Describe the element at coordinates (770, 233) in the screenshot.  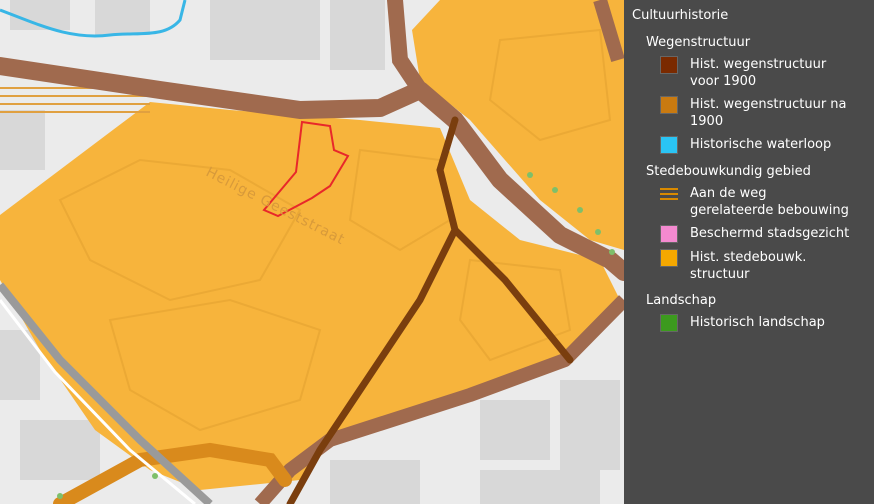
I see `legend-item-label: Beschermd stadsgezicht` at that location.